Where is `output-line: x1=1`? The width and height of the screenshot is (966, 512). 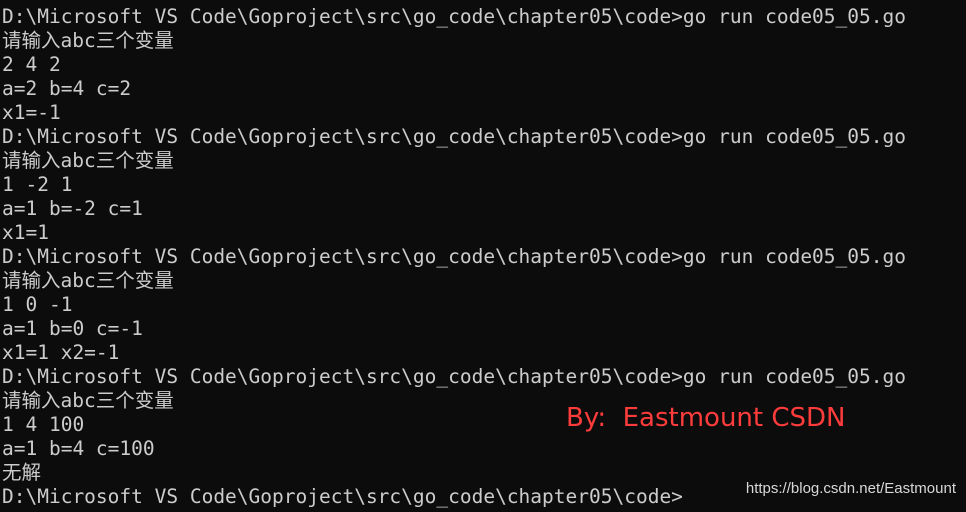 output-line: x1=1 is located at coordinates (483, 233).